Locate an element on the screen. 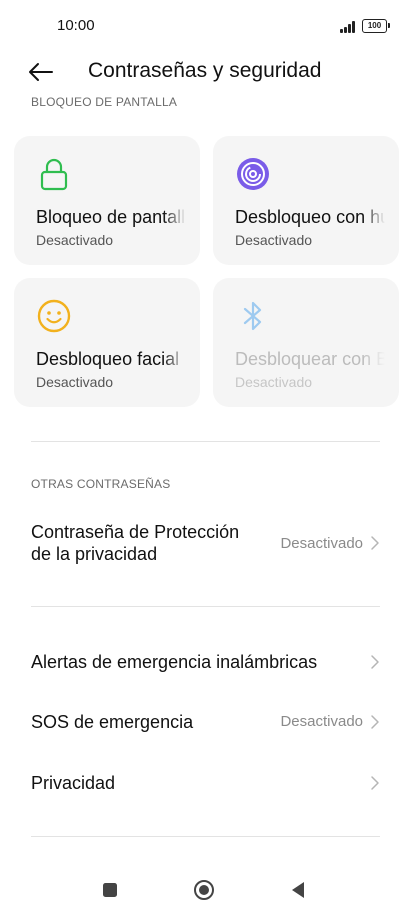  tile-screen-lock: Bloqueo de pantalla Desactivado is located at coordinates (107, 200).